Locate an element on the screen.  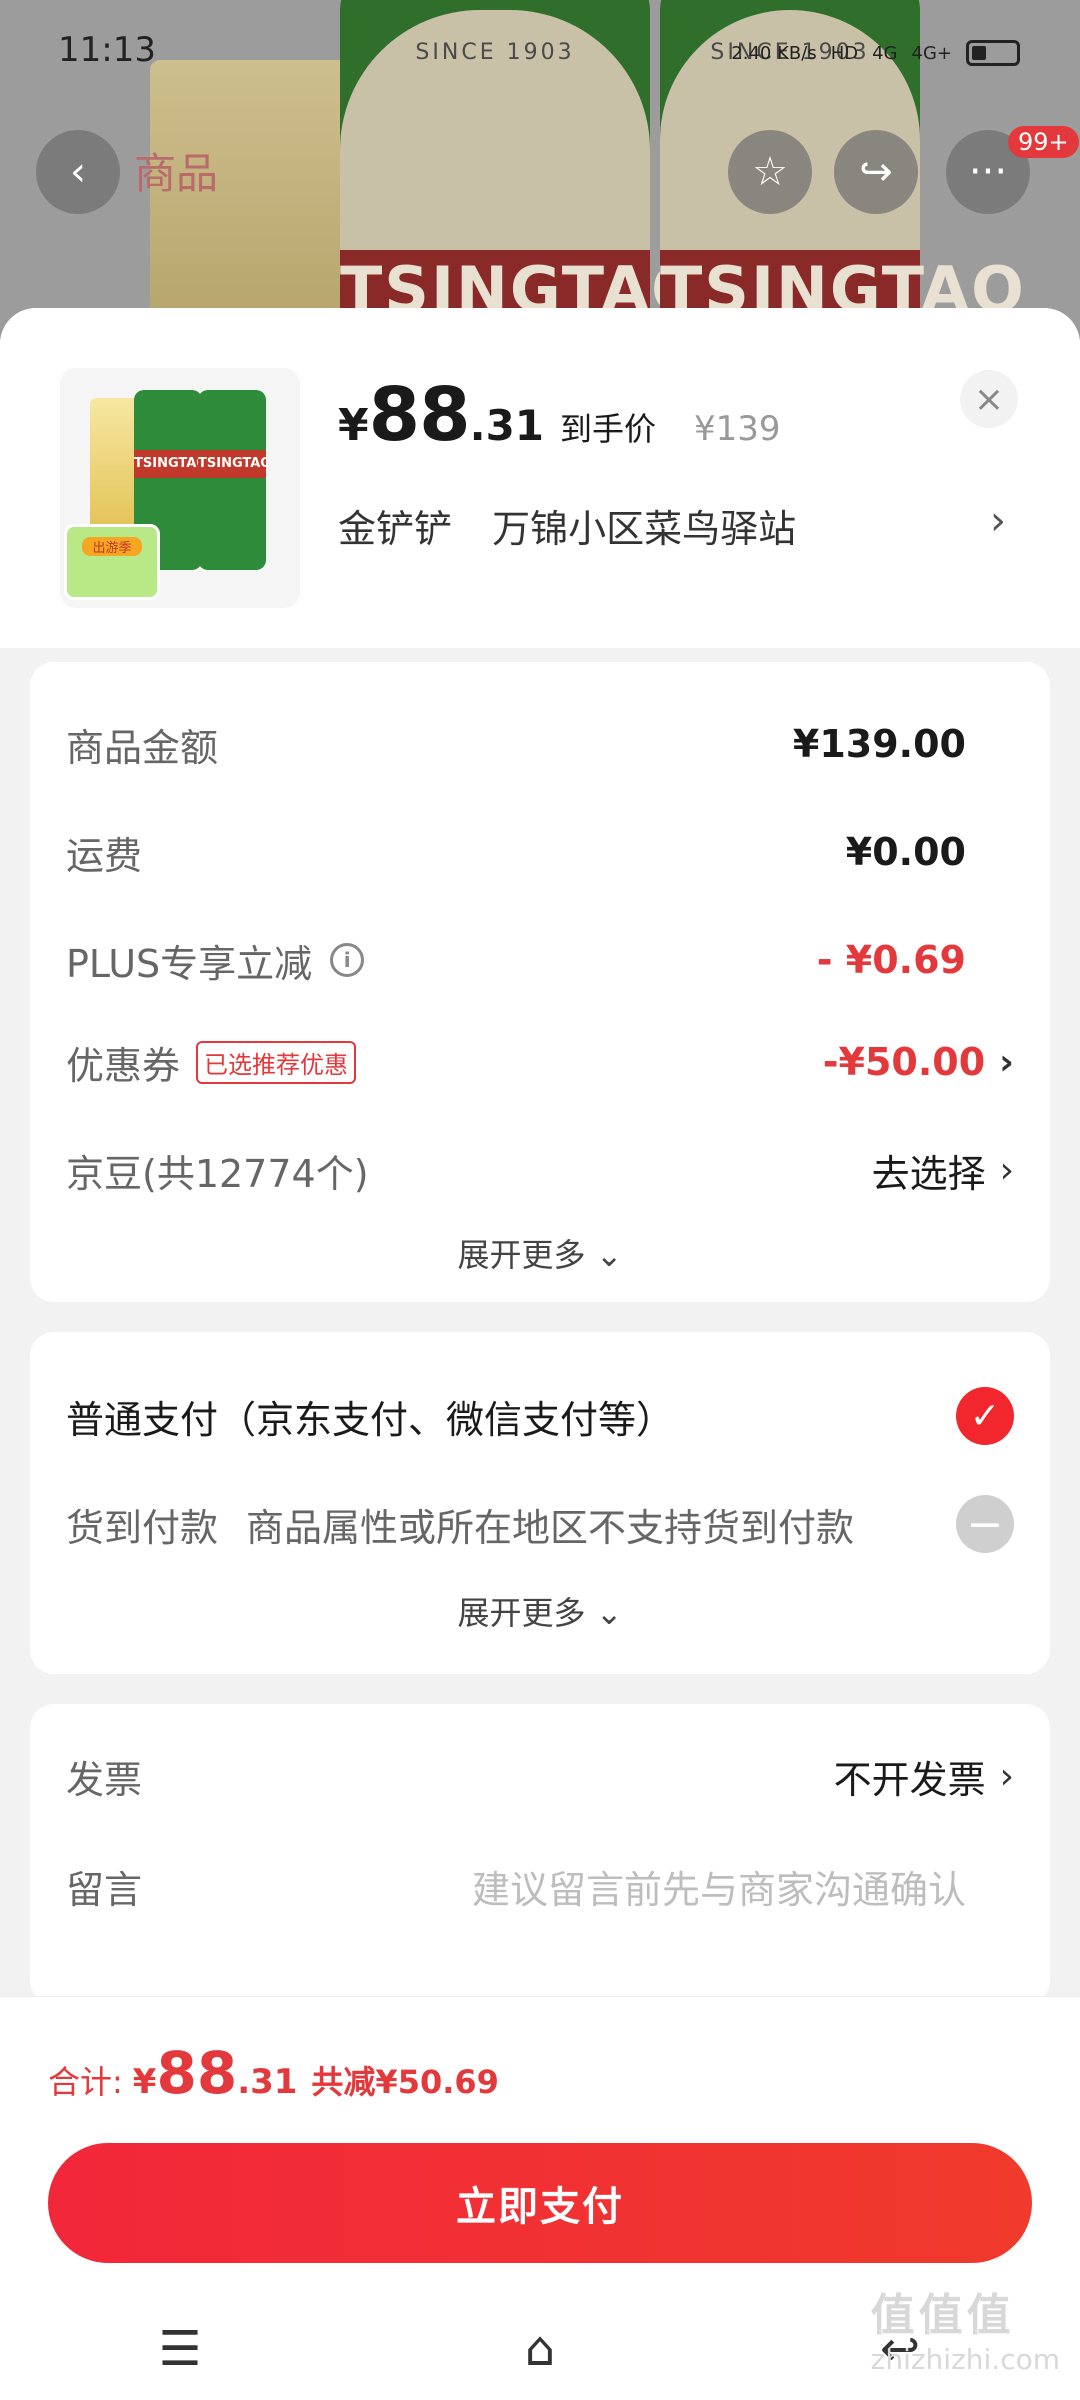
coupon-row: 优惠券 已选推荐优惠 -¥50.00 › is located at coordinates (540, 1062).